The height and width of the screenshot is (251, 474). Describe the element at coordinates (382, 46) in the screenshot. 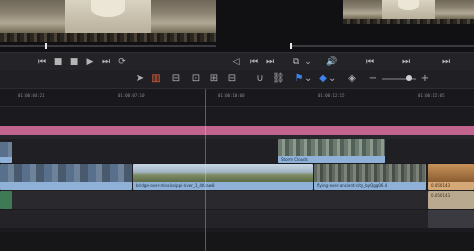

I see `program-scrubber` at that location.